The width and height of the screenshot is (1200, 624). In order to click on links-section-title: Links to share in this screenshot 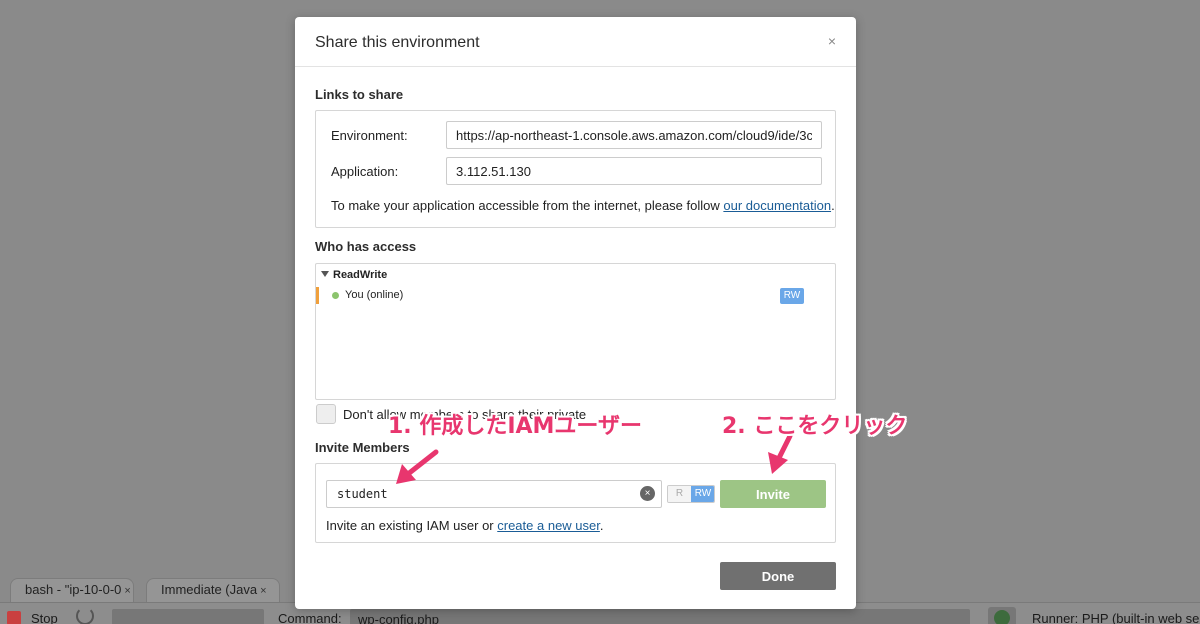, I will do `click(359, 94)`.